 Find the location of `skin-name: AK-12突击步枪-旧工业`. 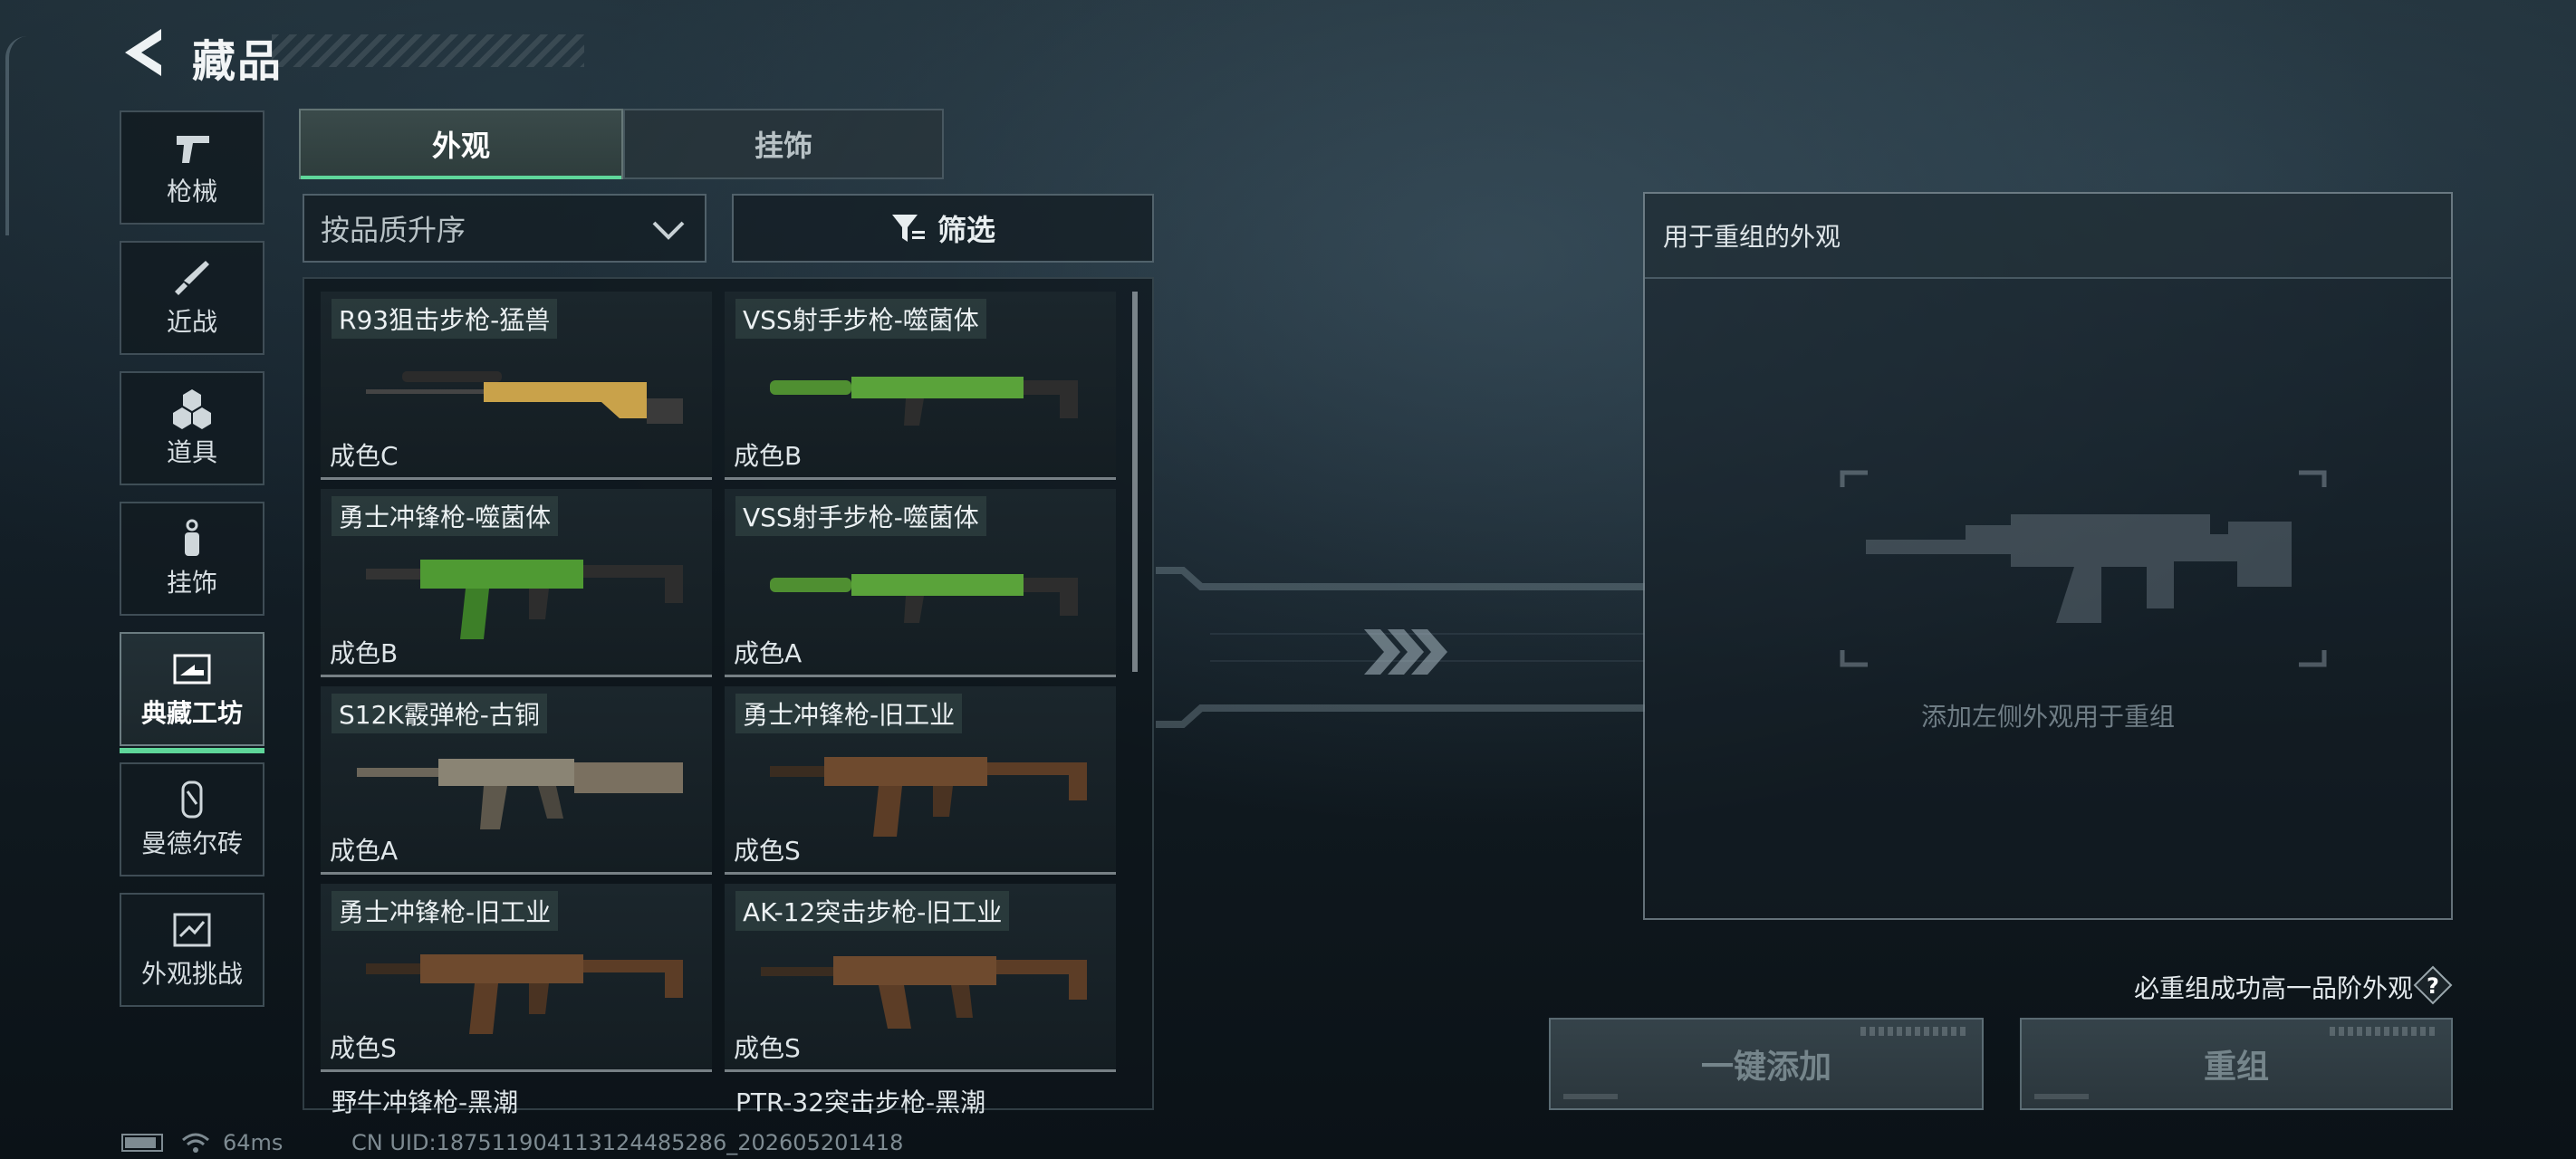

skin-name: AK-12突击步枪-旧工业 is located at coordinates (872, 911).